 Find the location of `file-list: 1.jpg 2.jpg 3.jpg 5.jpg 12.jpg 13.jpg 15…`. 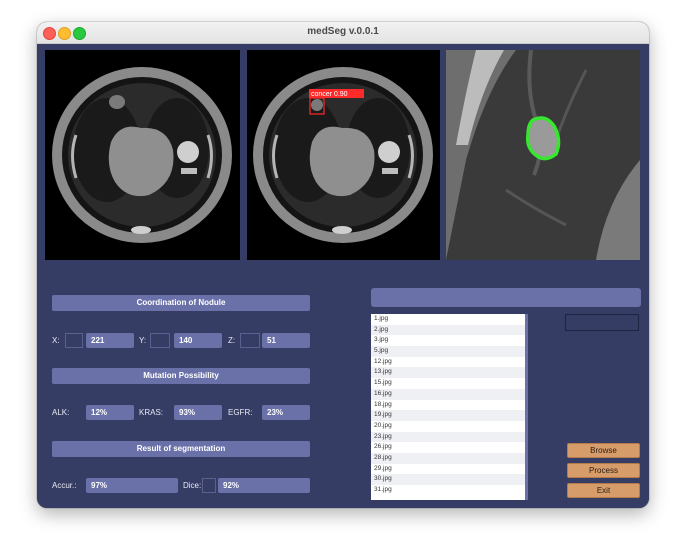

file-list: 1.jpg 2.jpg 3.jpg 5.jpg 12.jpg 13.jpg 15… is located at coordinates (449, 407).